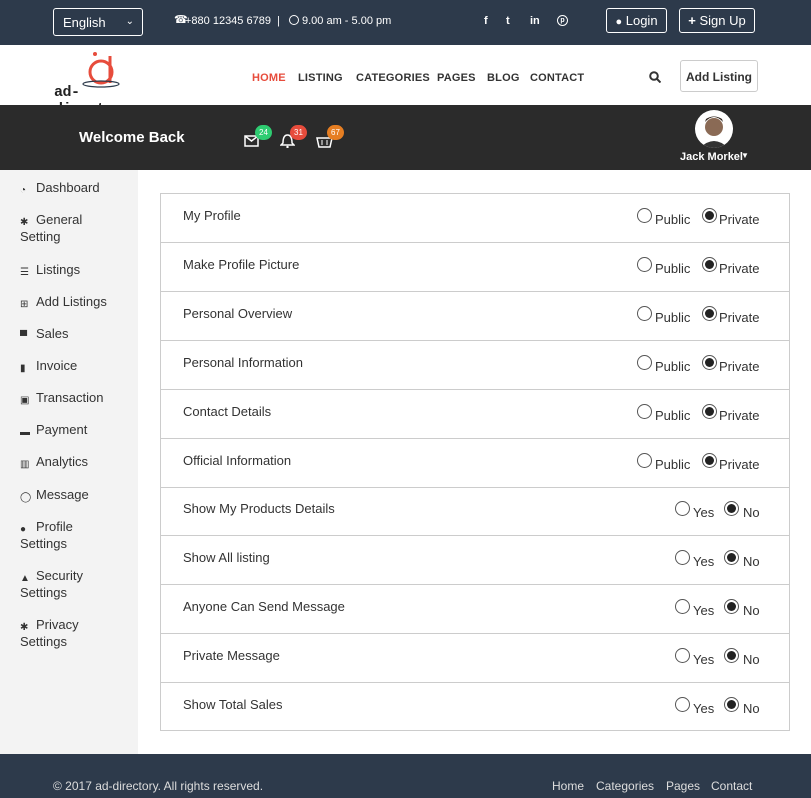 The width and height of the screenshot is (811, 798). What do you see at coordinates (335, 132) in the screenshot?
I see `cart-count-badge: 67` at bounding box center [335, 132].